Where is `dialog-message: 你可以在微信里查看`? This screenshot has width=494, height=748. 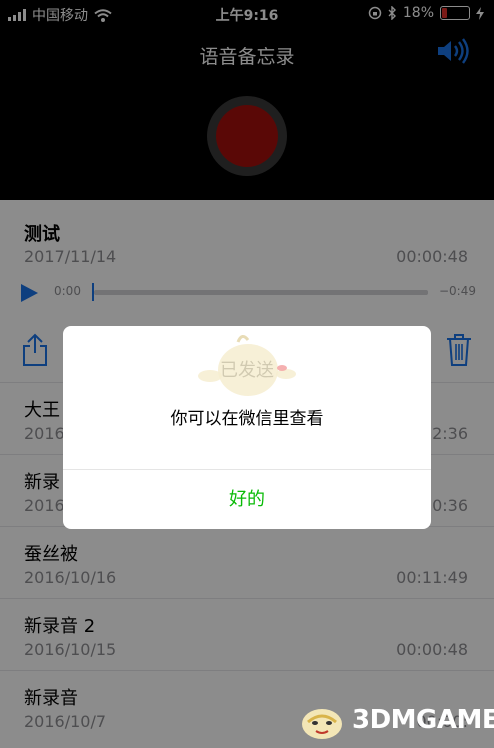
dialog-message: 你可以在微信里查看 is located at coordinates (247, 419).